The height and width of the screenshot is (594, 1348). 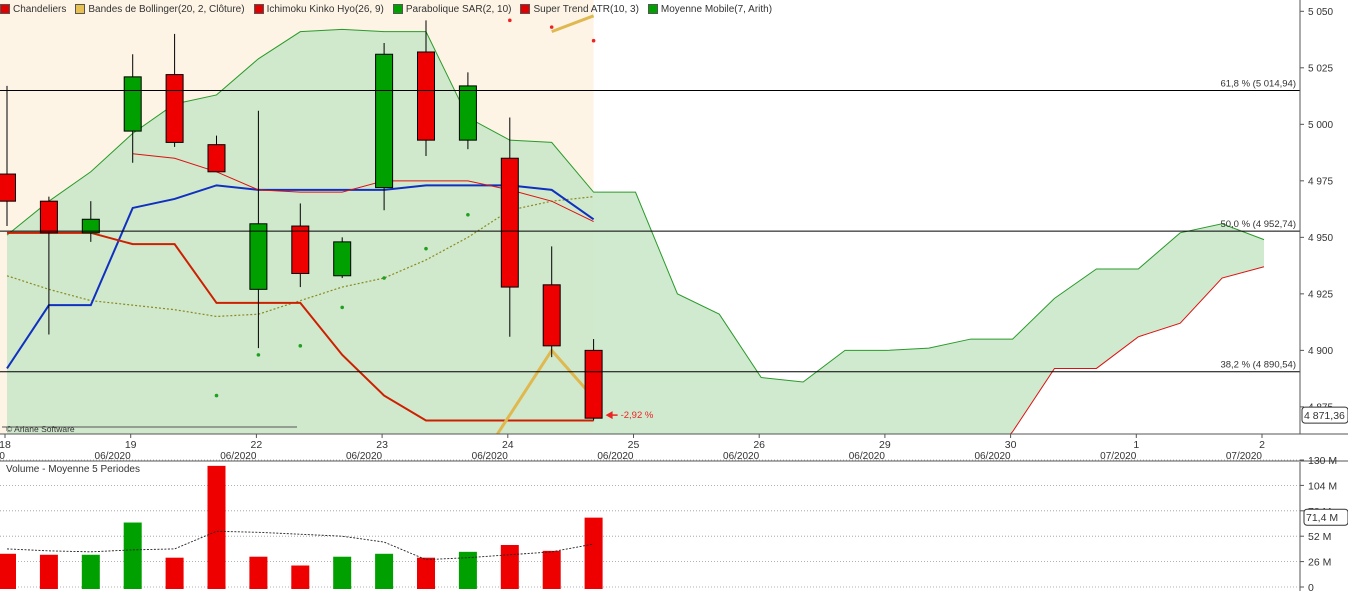 I want to click on x-tick-day-label: 22, so click(x=257, y=445).